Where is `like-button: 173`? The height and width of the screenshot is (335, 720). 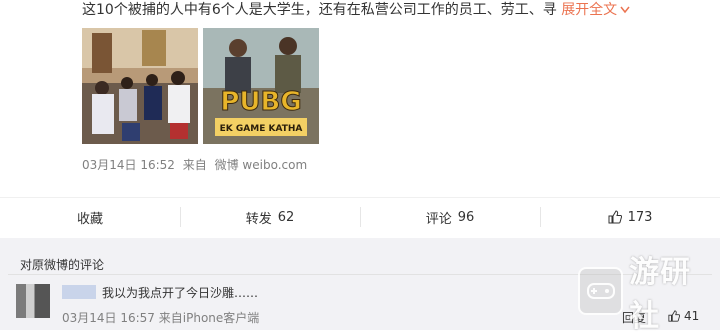
like-button: 173 is located at coordinates (630, 217).